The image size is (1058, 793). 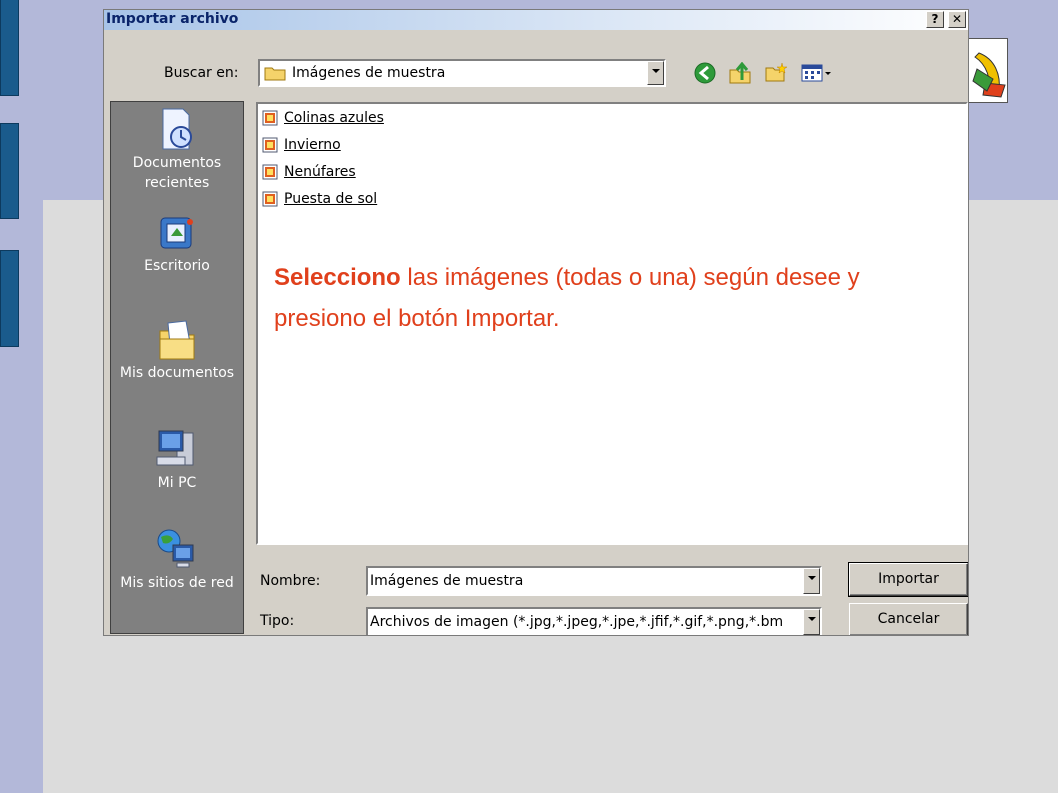 I want to click on title-bar: Importar archivo ? ✕, so click(x=536, y=20).